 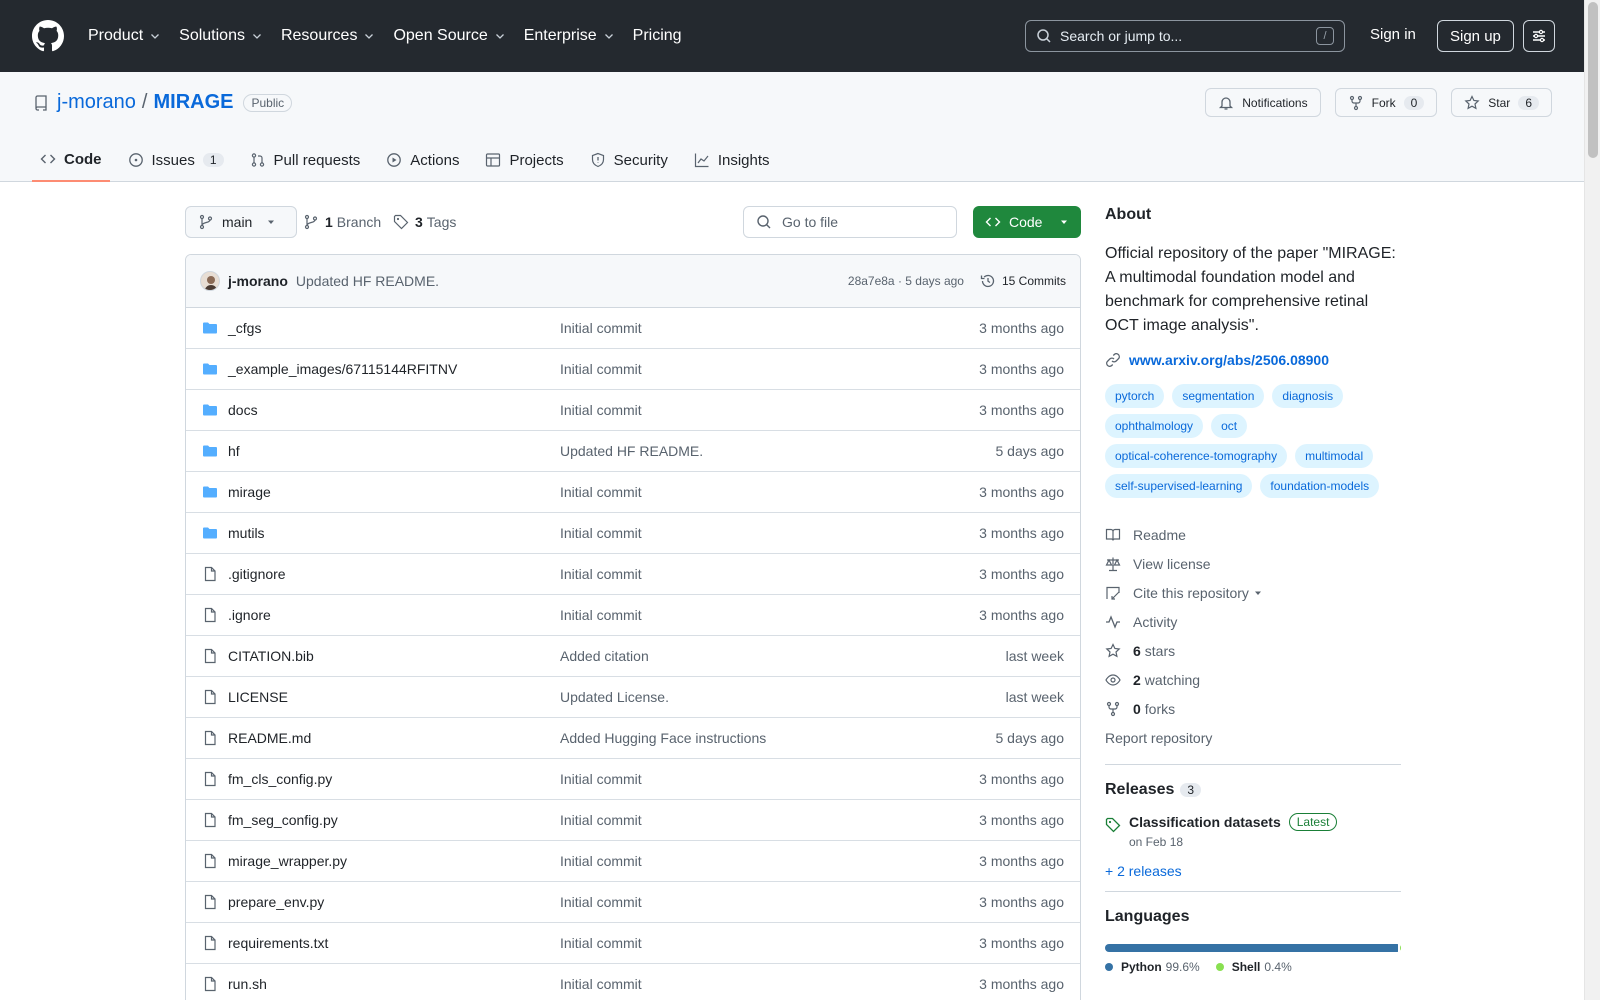 I want to click on github-logo-icon, so click(x=48, y=36).